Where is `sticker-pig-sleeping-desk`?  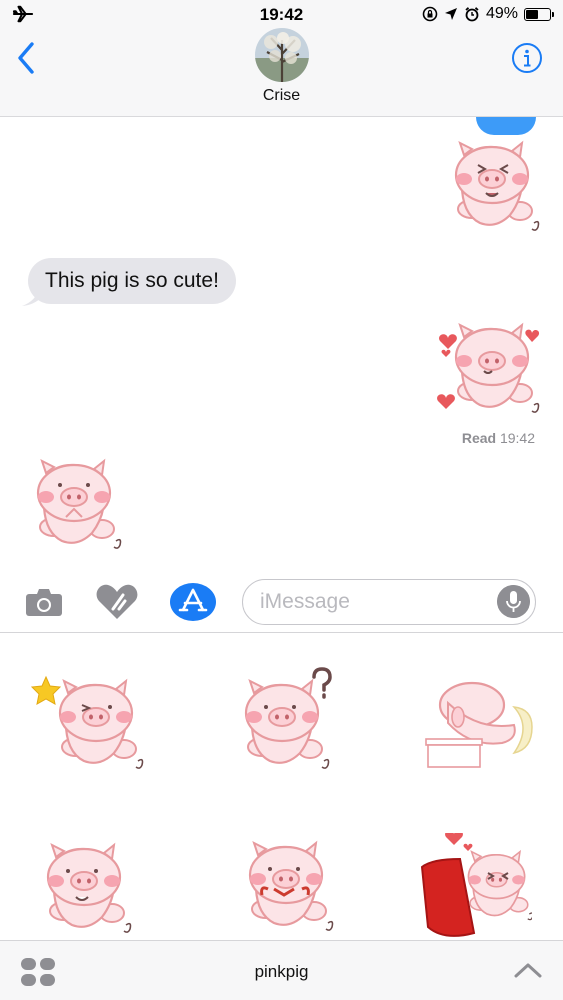 sticker-pig-sleeping-desk is located at coordinates (476, 724).